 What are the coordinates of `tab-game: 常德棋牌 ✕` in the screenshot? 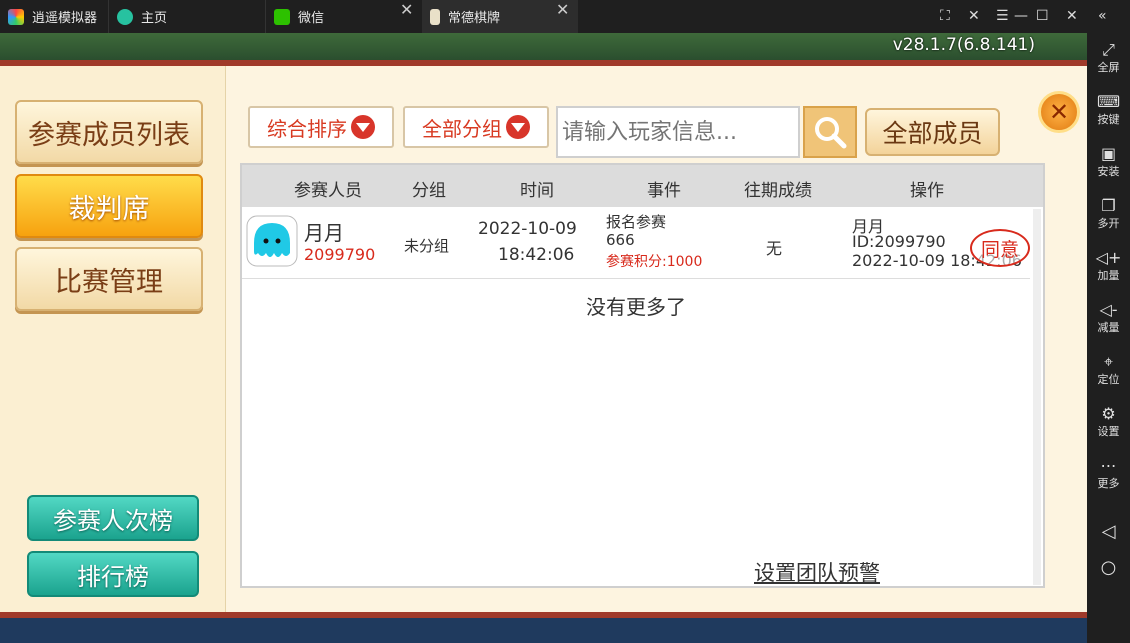 It's located at (500, 16).